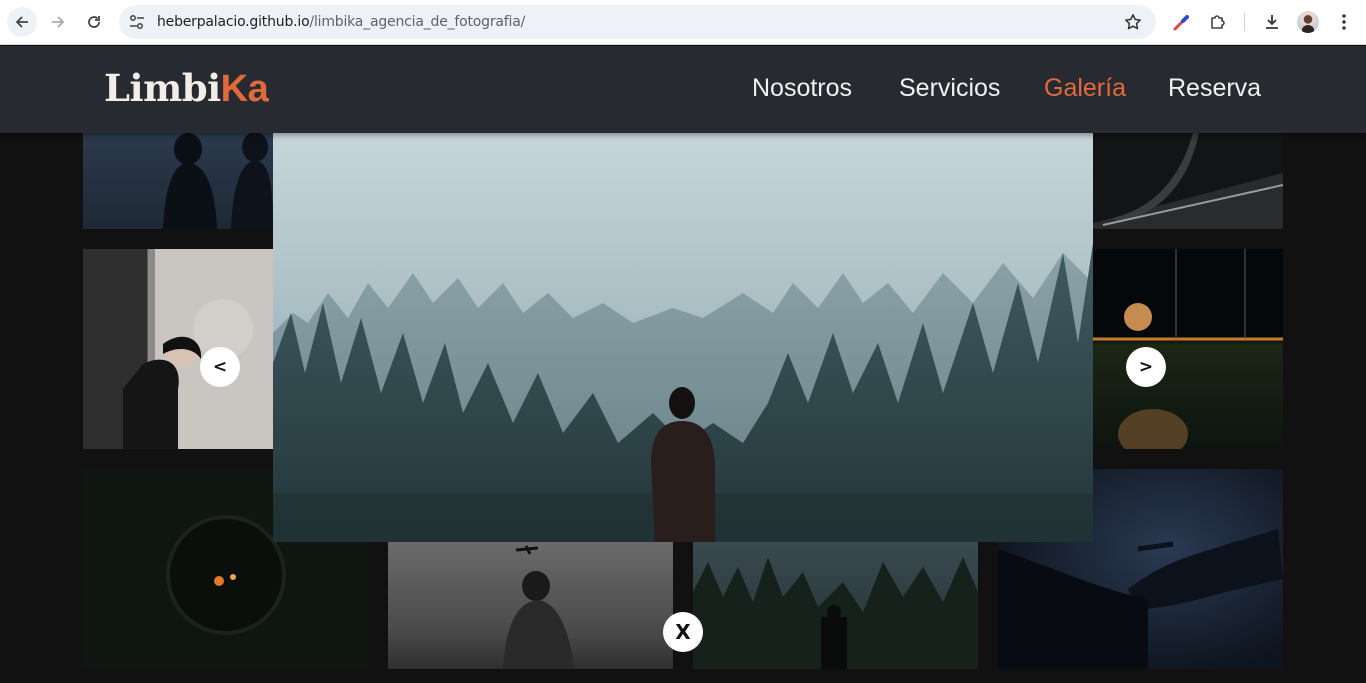 This screenshot has width=1366, height=683. I want to click on url-path: /limbika_agencia_de_fotografia/, so click(417, 22).